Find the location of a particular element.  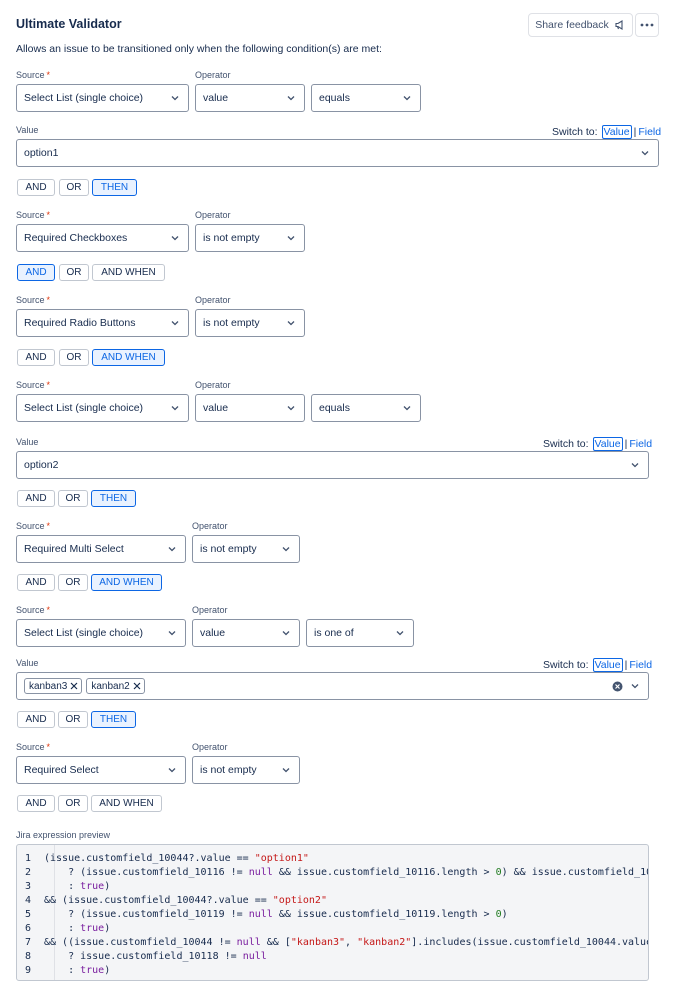

more-horizontal-icon is located at coordinates (647, 25).